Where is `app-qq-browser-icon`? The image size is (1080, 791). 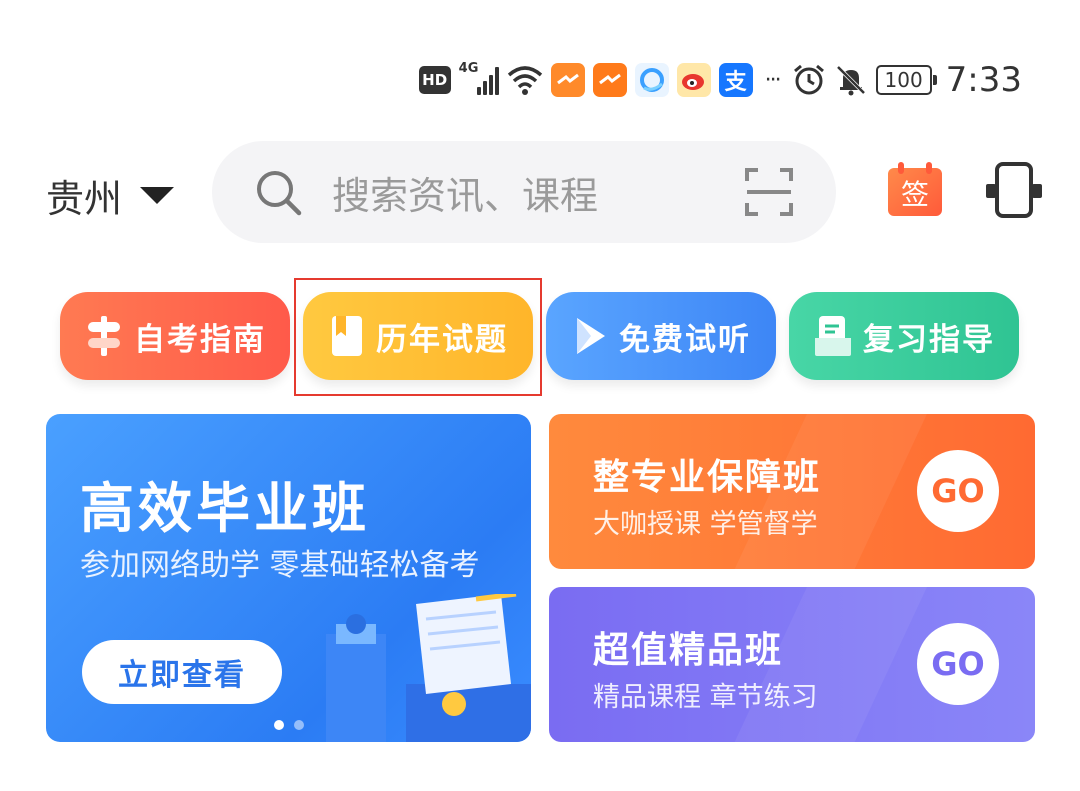 app-qq-browser-icon is located at coordinates (651, 80).